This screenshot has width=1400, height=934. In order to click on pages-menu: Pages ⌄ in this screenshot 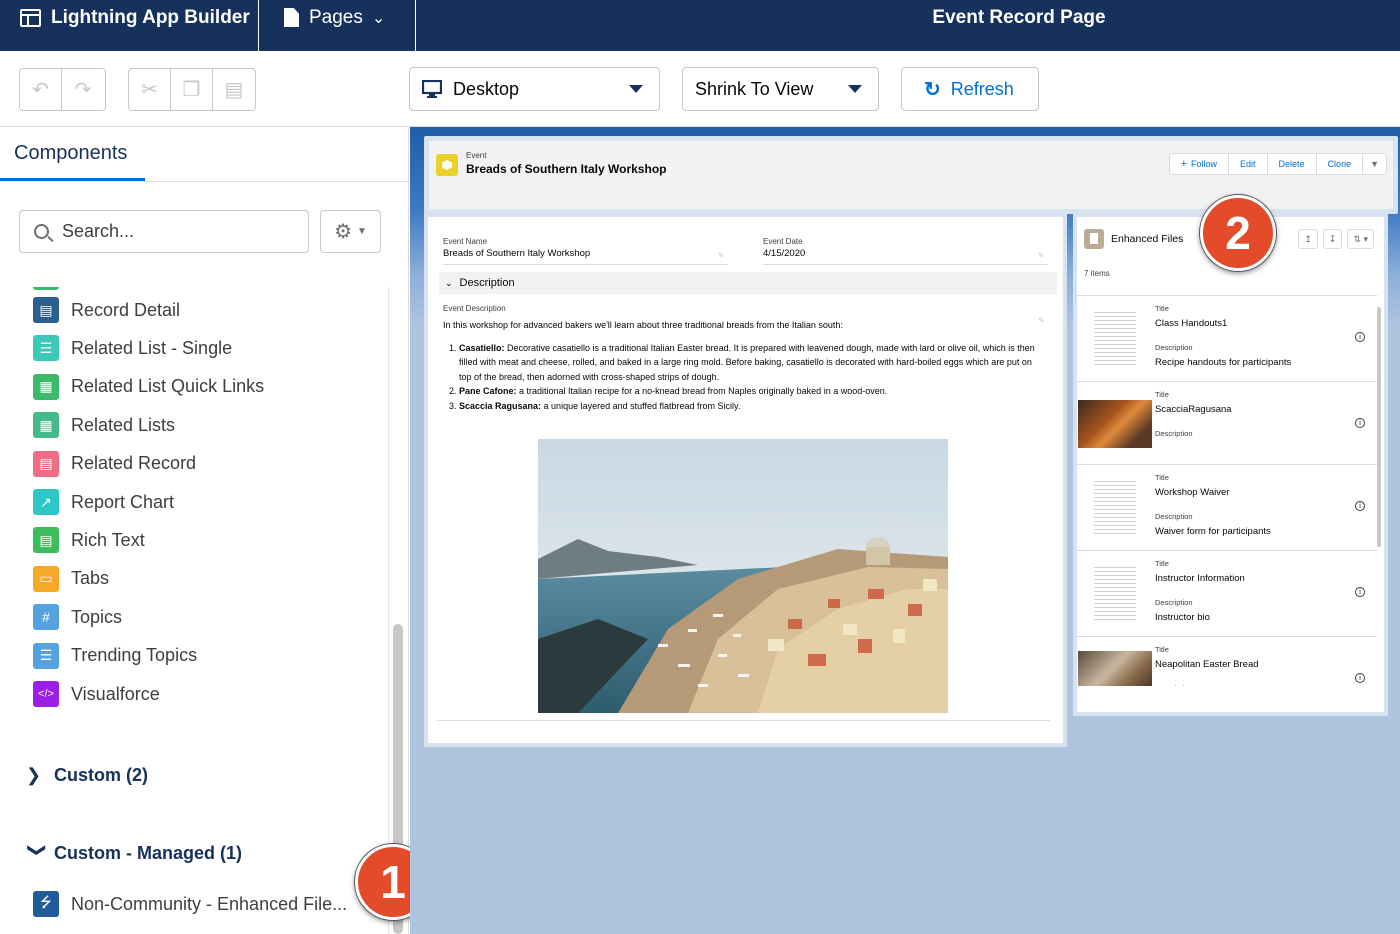, I will do `click(338, 25)`.